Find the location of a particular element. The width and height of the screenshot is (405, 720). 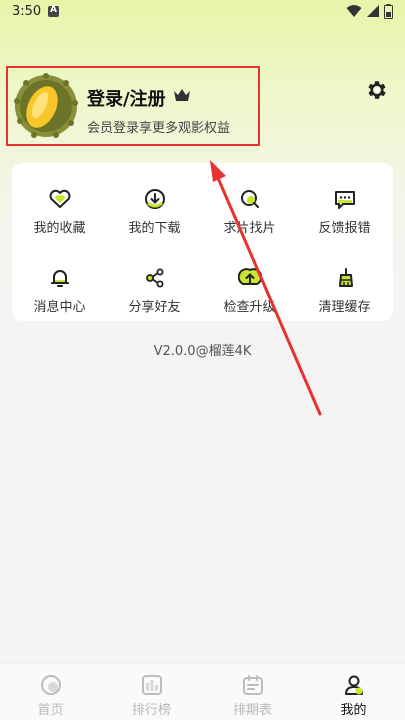

crown-icon is located at coordinates (182, 95).